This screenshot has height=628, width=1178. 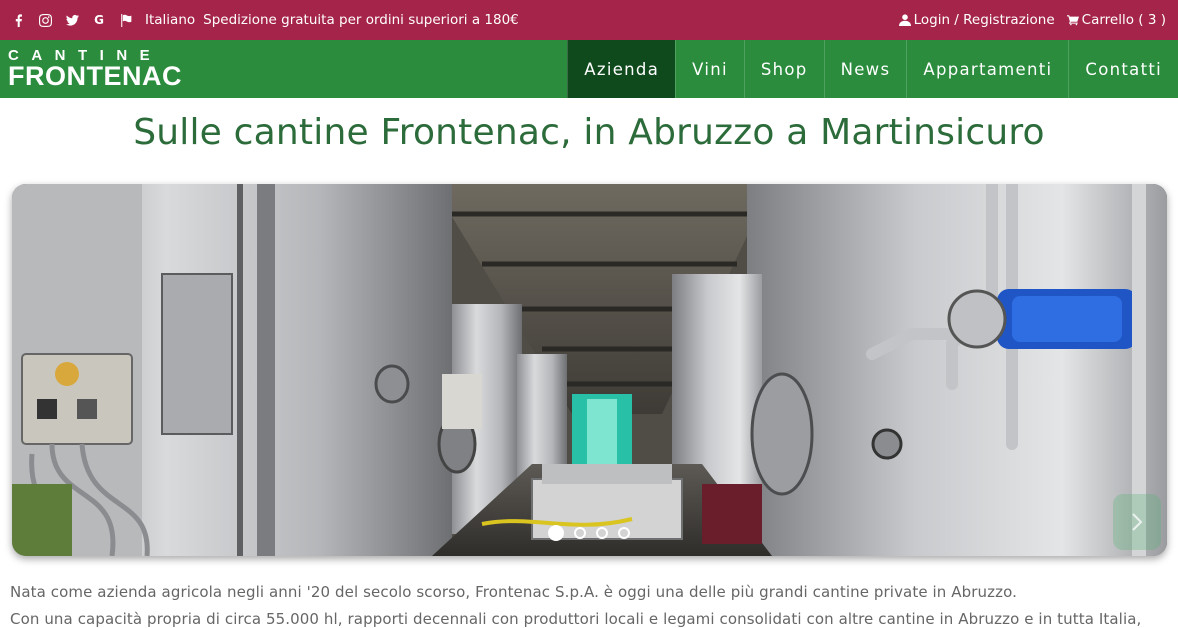 I want to click on facebook-icon, so click(x=18, y=20).